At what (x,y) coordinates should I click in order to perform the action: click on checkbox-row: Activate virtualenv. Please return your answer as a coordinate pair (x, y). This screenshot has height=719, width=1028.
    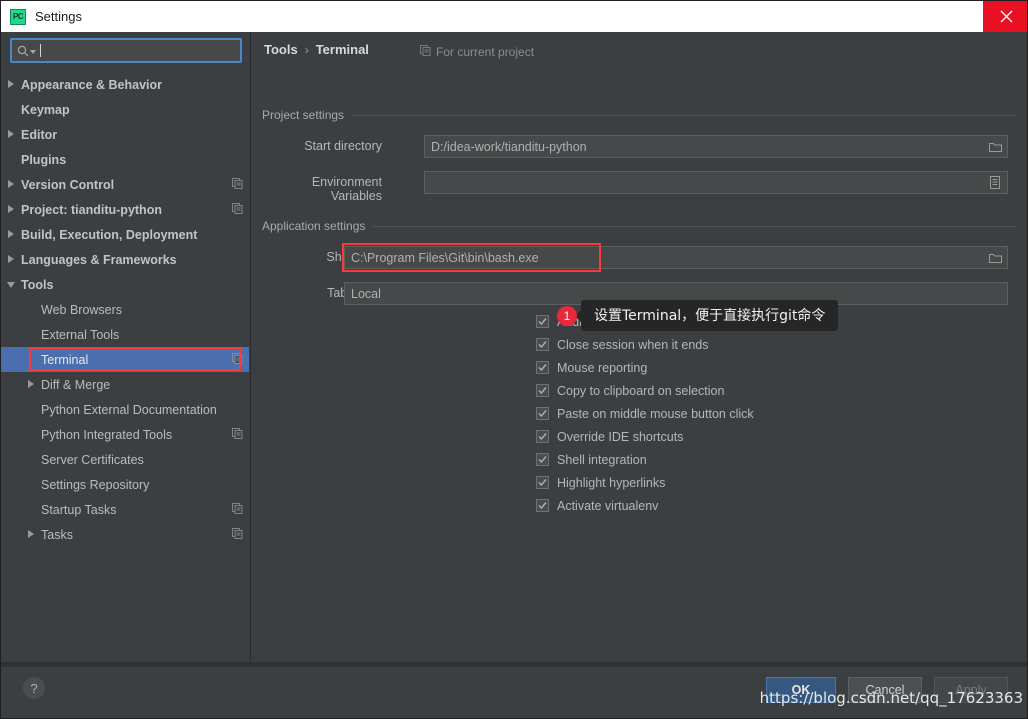
    Looking at the image, I should click on (597, 505).